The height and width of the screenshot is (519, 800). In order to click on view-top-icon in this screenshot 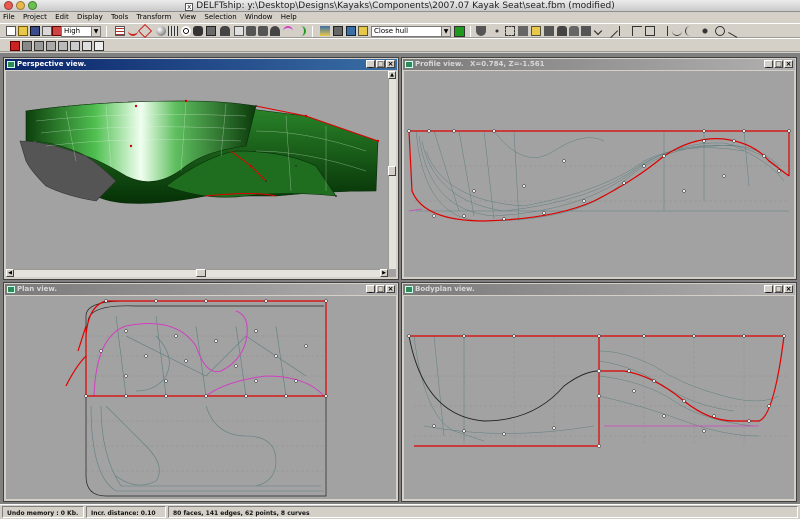, I will do `click(51, 46)`.